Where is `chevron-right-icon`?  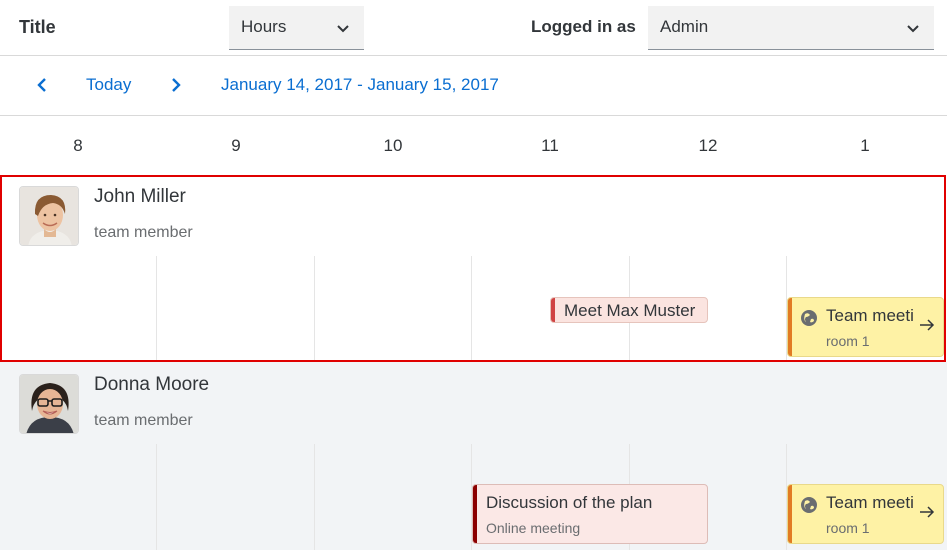 chevron-right-icon is located at coordinates (176, 85).